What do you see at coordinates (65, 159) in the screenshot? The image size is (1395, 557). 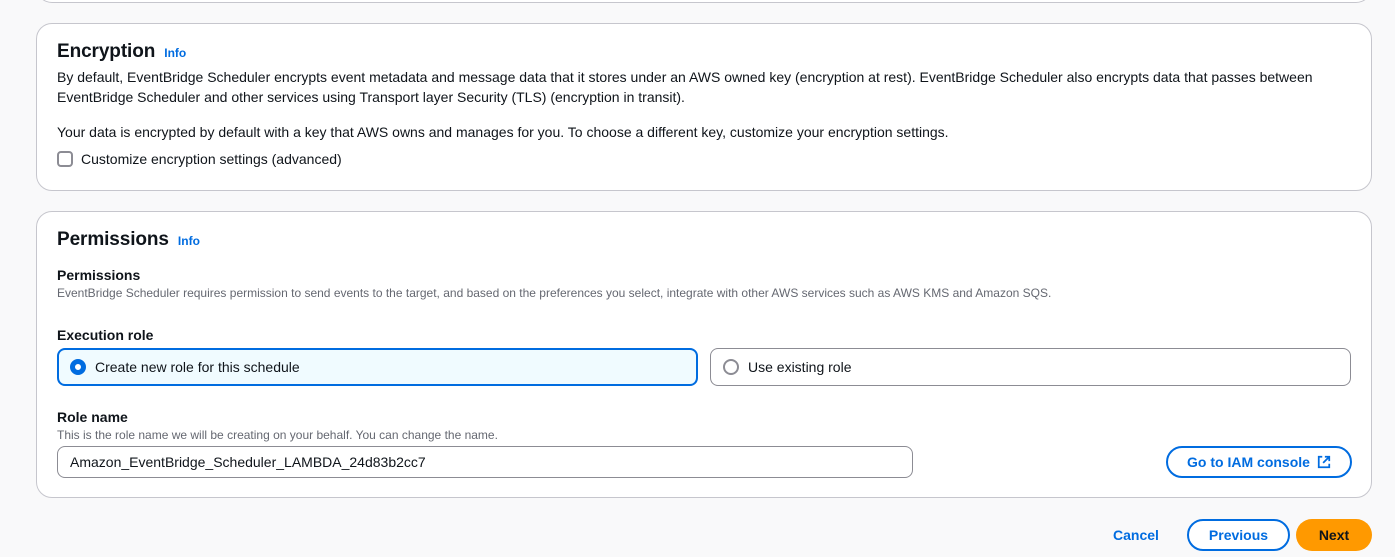 I see `customize-encryption-checkbox` at bounding box center [65, 159].